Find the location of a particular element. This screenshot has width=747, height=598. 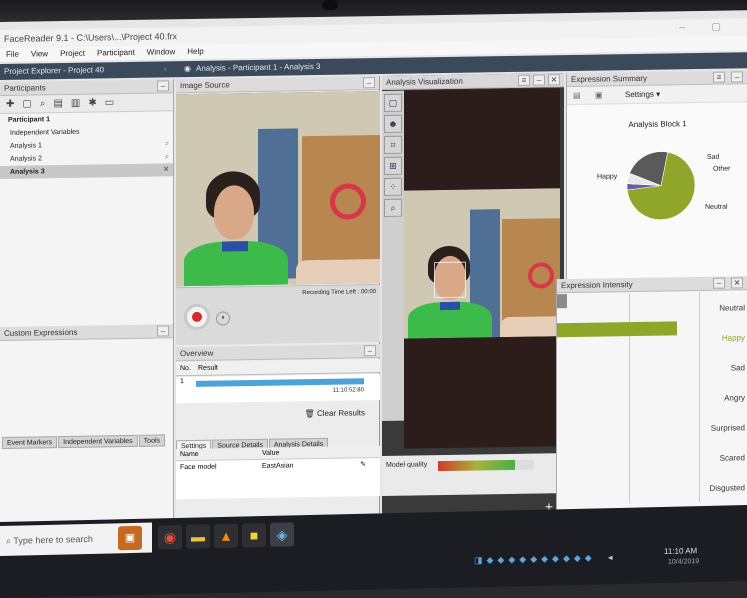

pie-label-happy: Happy is located at coordinates (607, 176).